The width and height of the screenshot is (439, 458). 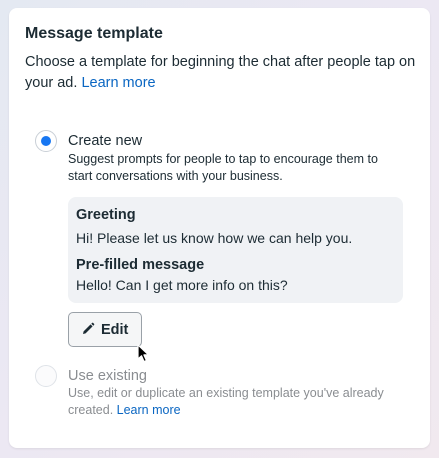 I want to click on use-existing-radio, so click(x=46, y=376).